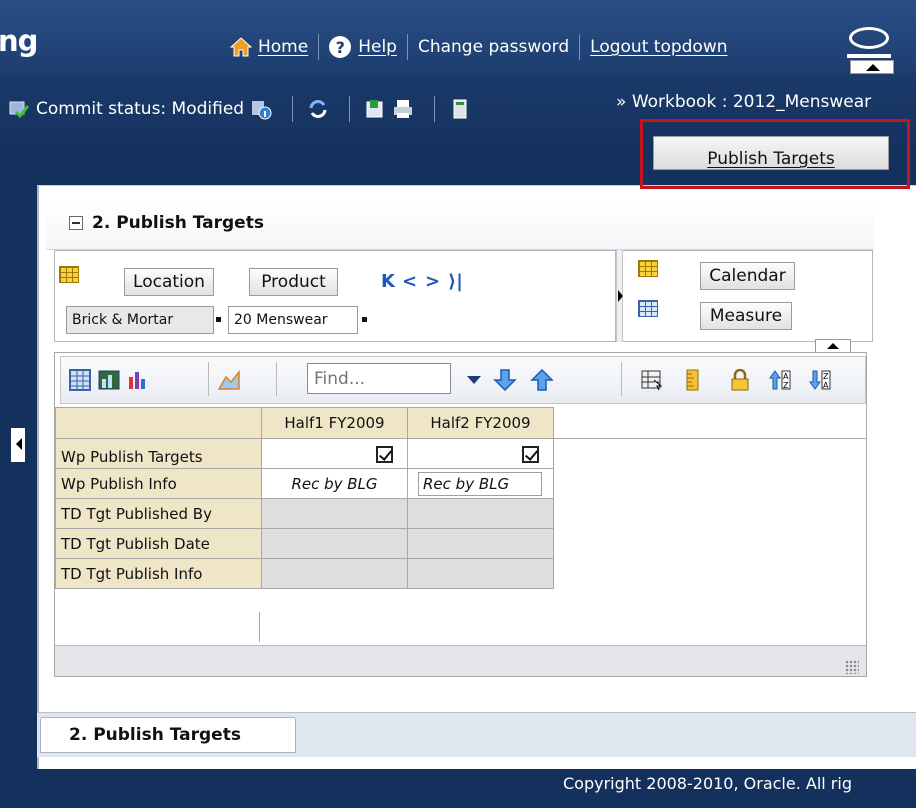 The image size is (916, 808). What do you see at coordinates (158, 543) in the screenshot?
I see `row-header: TD Tgt Publish Date` at bounding box center [158, 543].